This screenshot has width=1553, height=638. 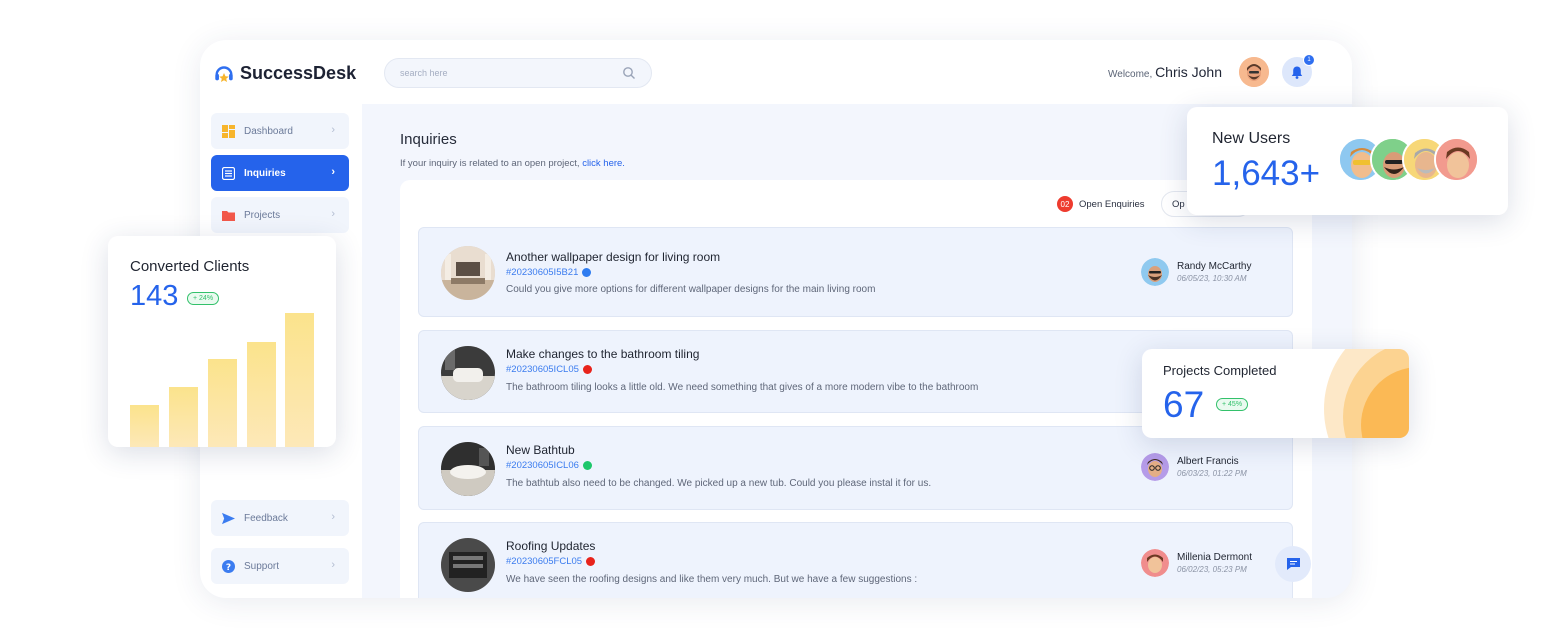 What do you see at coordinates (603, 163) in the screenshot?
I see `click-here-link: click here.` at bounding box center [603, 163].